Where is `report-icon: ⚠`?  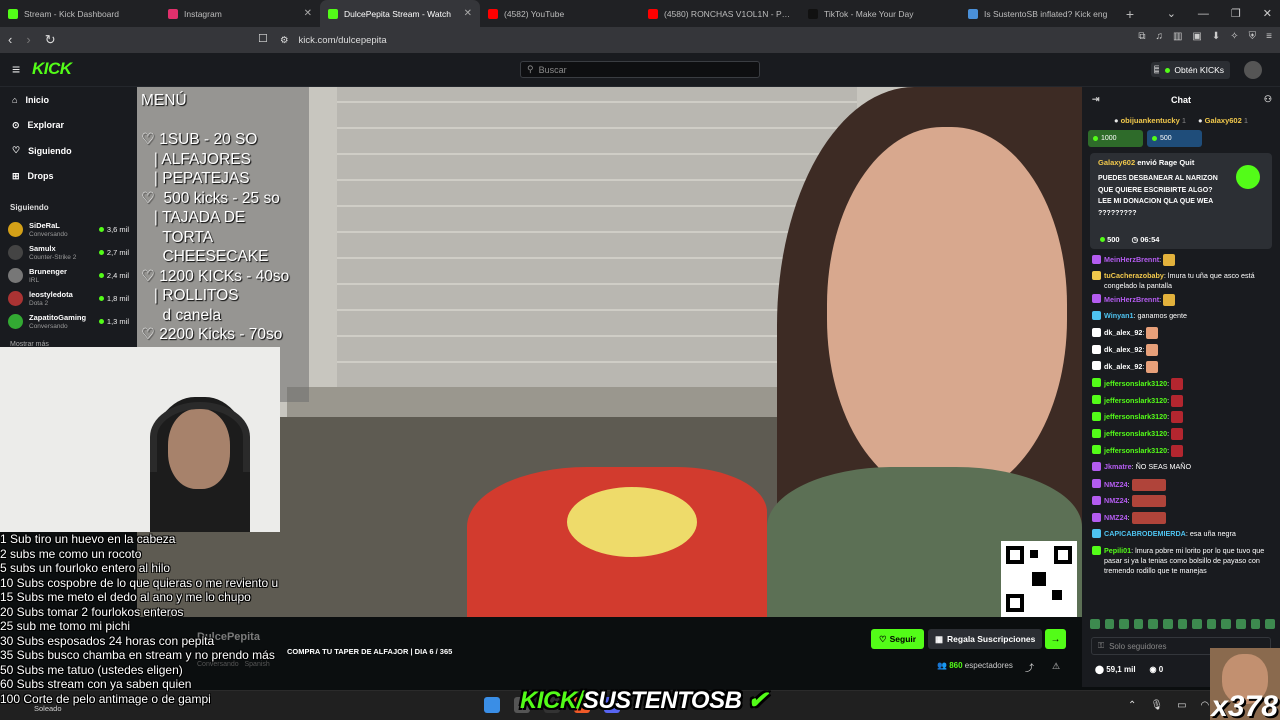 report-icon: ⚠ is located at coordinates (1056, 667).